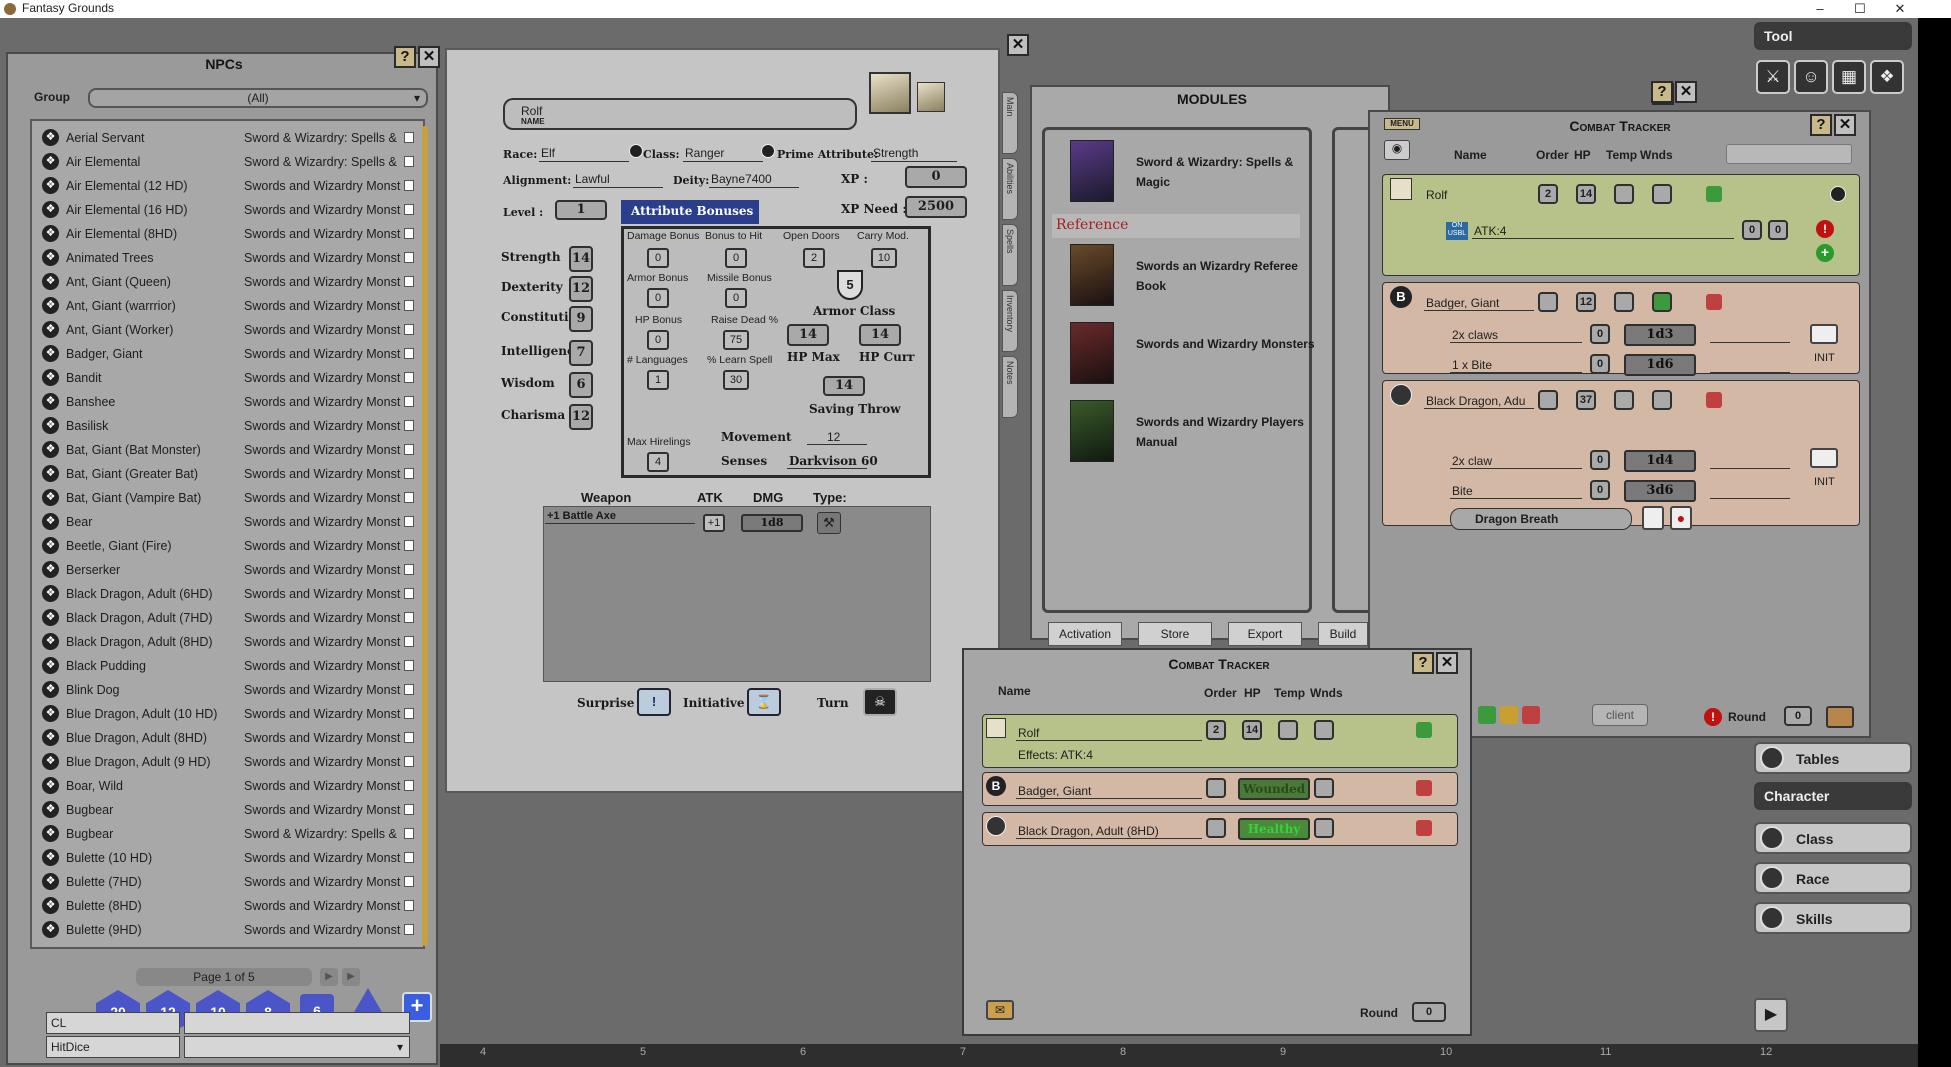 The width and height of the screenshot is (1951, 1067). I want to click on attribute-value: 6, so click(581, 385).